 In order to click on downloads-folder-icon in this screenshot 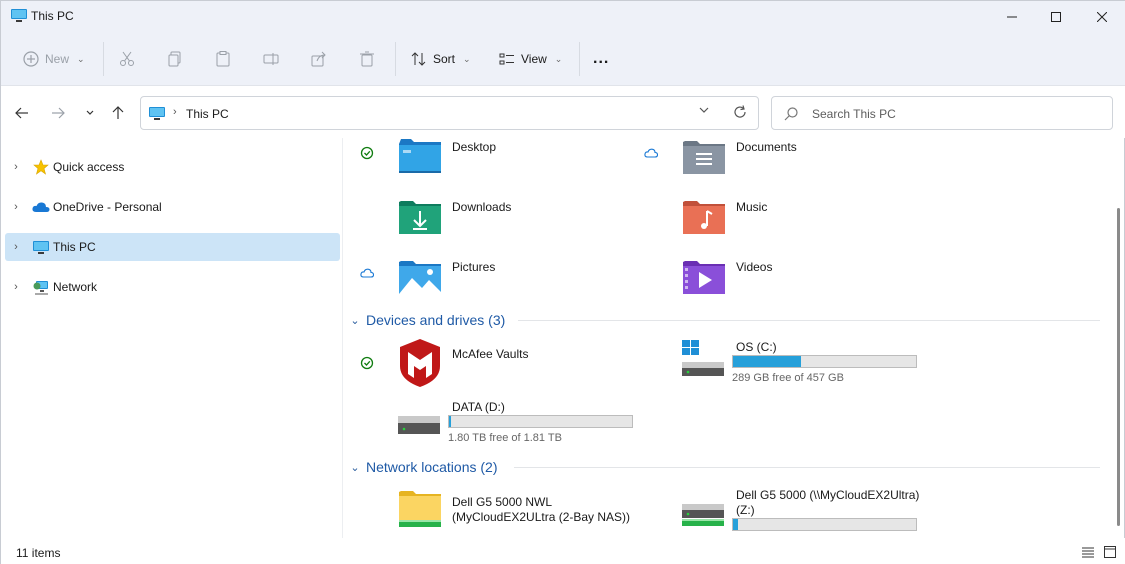, I will do `click(420, 217)`.